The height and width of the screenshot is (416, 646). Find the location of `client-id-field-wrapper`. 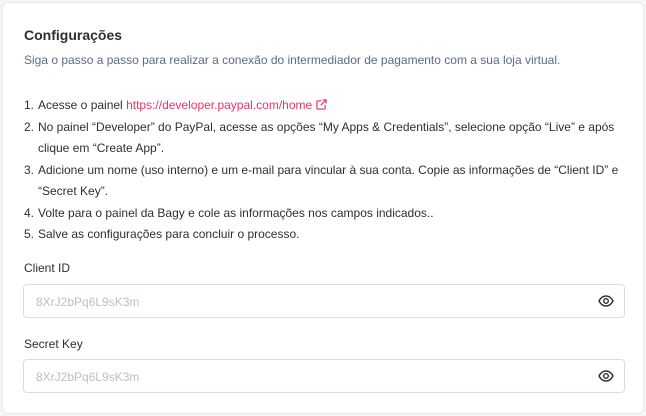

client-id-field-wrapper is located at coordinates (324, 301).